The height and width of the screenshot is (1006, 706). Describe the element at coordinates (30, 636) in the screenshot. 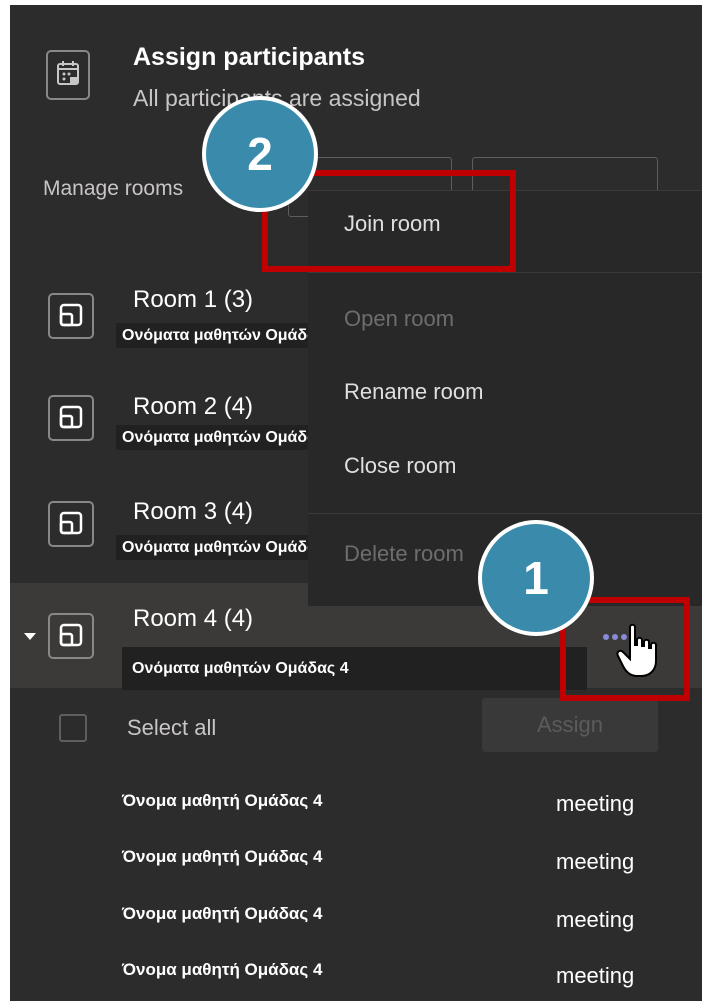

I see `chevron-down-icon` at that location.